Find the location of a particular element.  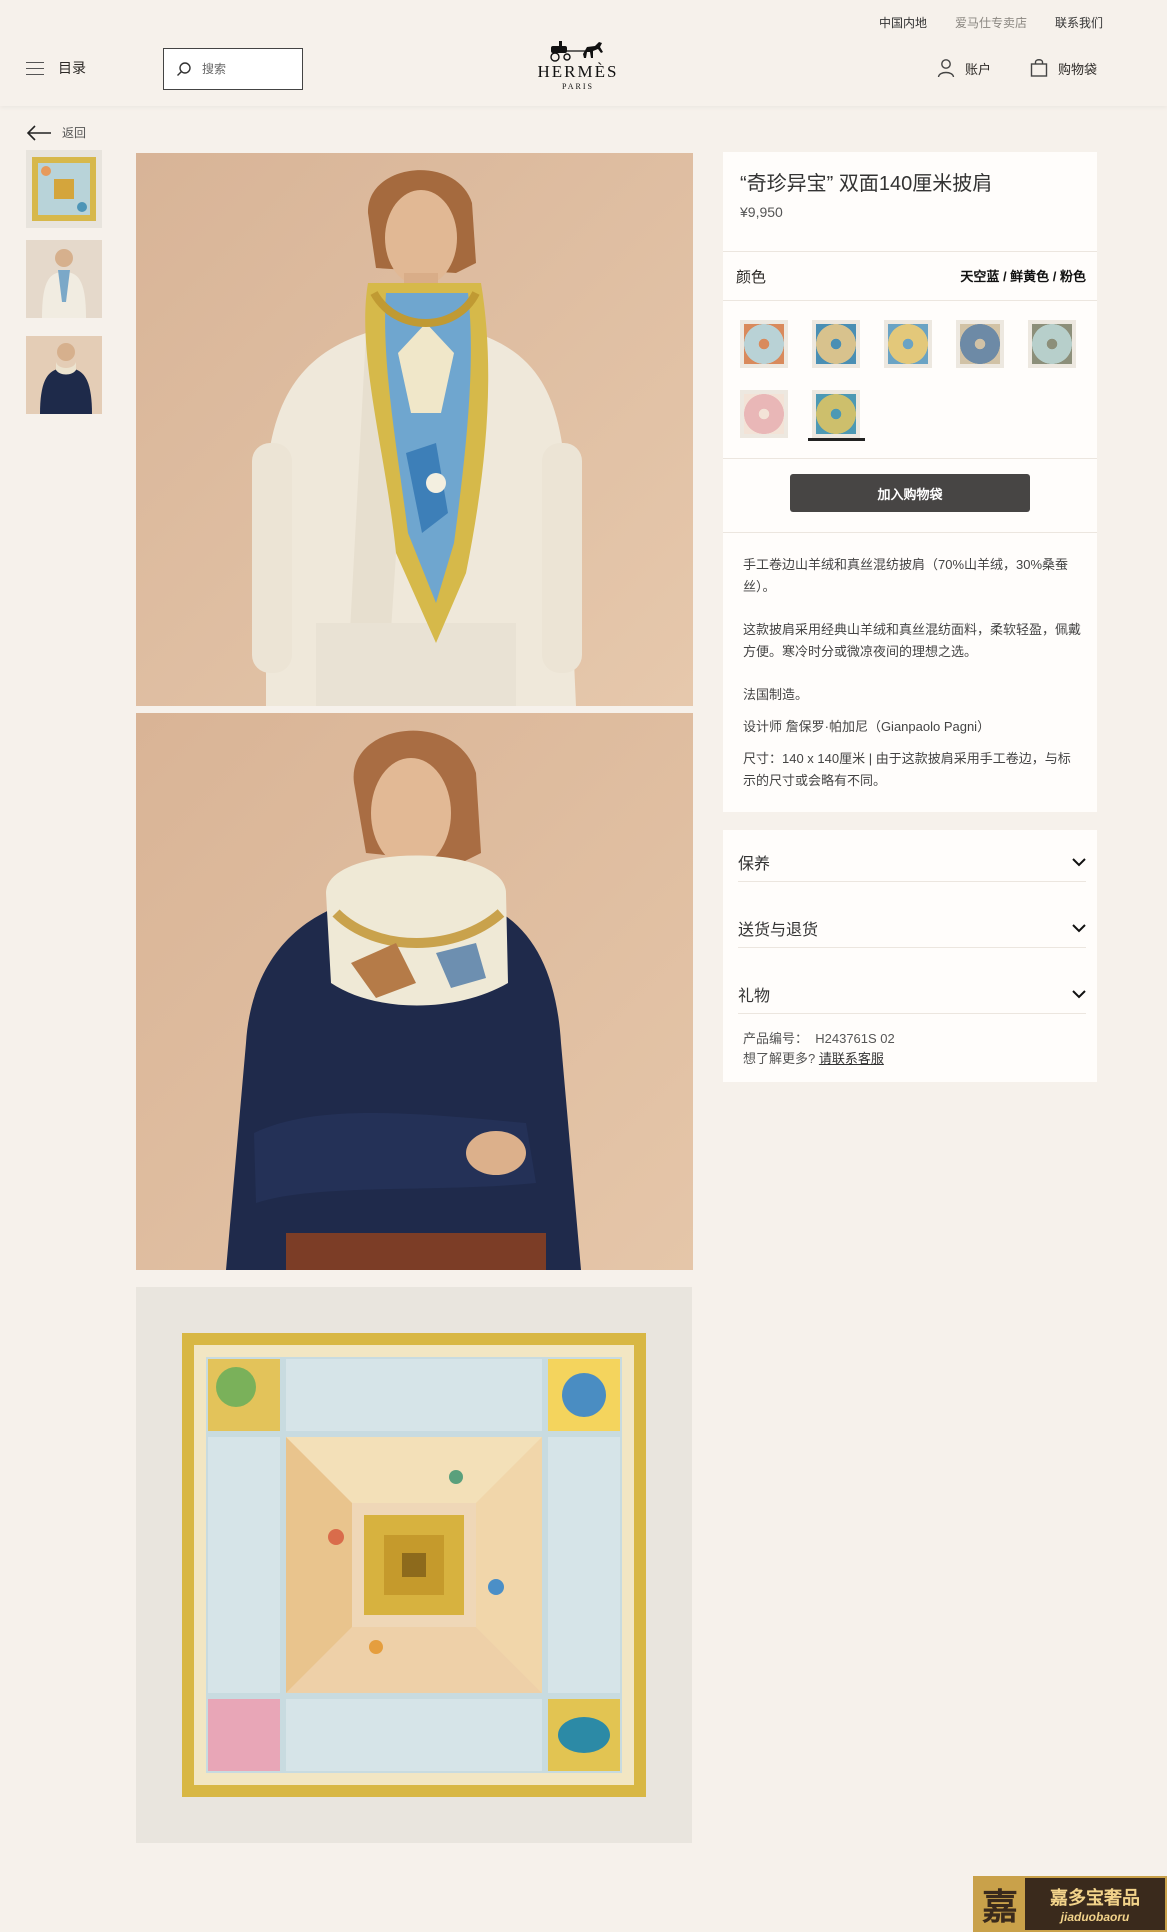

made-in-text: 法国制造。 is located at coordinates (776, 694).